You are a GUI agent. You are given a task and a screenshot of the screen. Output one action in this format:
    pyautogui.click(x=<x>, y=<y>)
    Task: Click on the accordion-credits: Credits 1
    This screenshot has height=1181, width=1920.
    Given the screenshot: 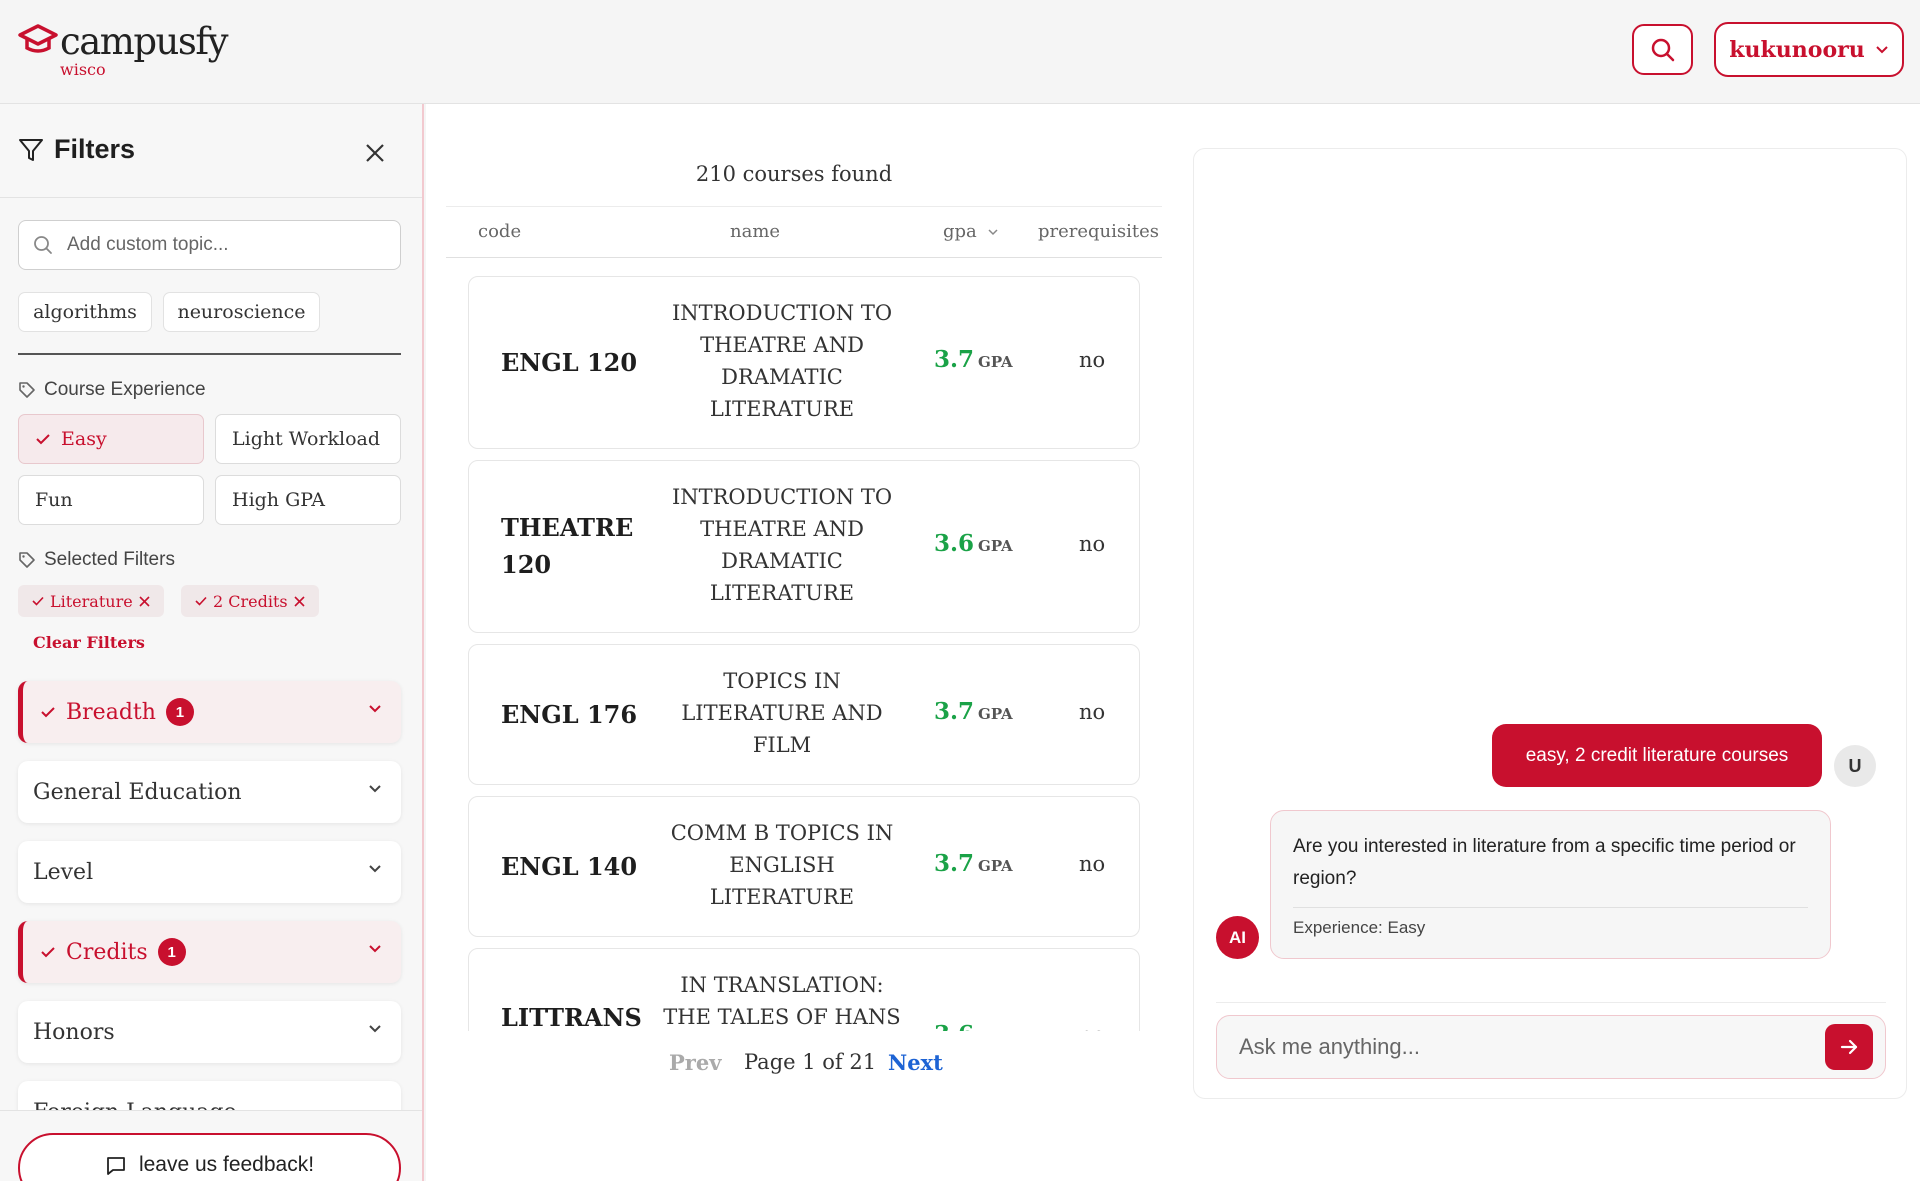 What is the action you would take?
    pyautogui.click(x=209, y=952)
    